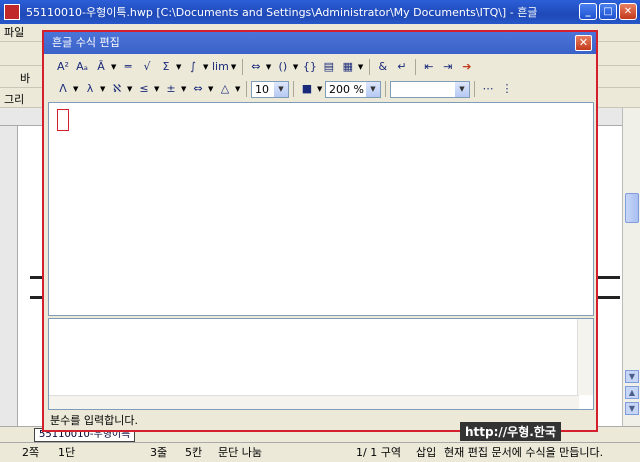 This screenshot has width=640, height=462. What do you see at coordinates (240, 452) in the screenshot?
I see `status-split: 문단 나눔` at bounding box center [240, 452].